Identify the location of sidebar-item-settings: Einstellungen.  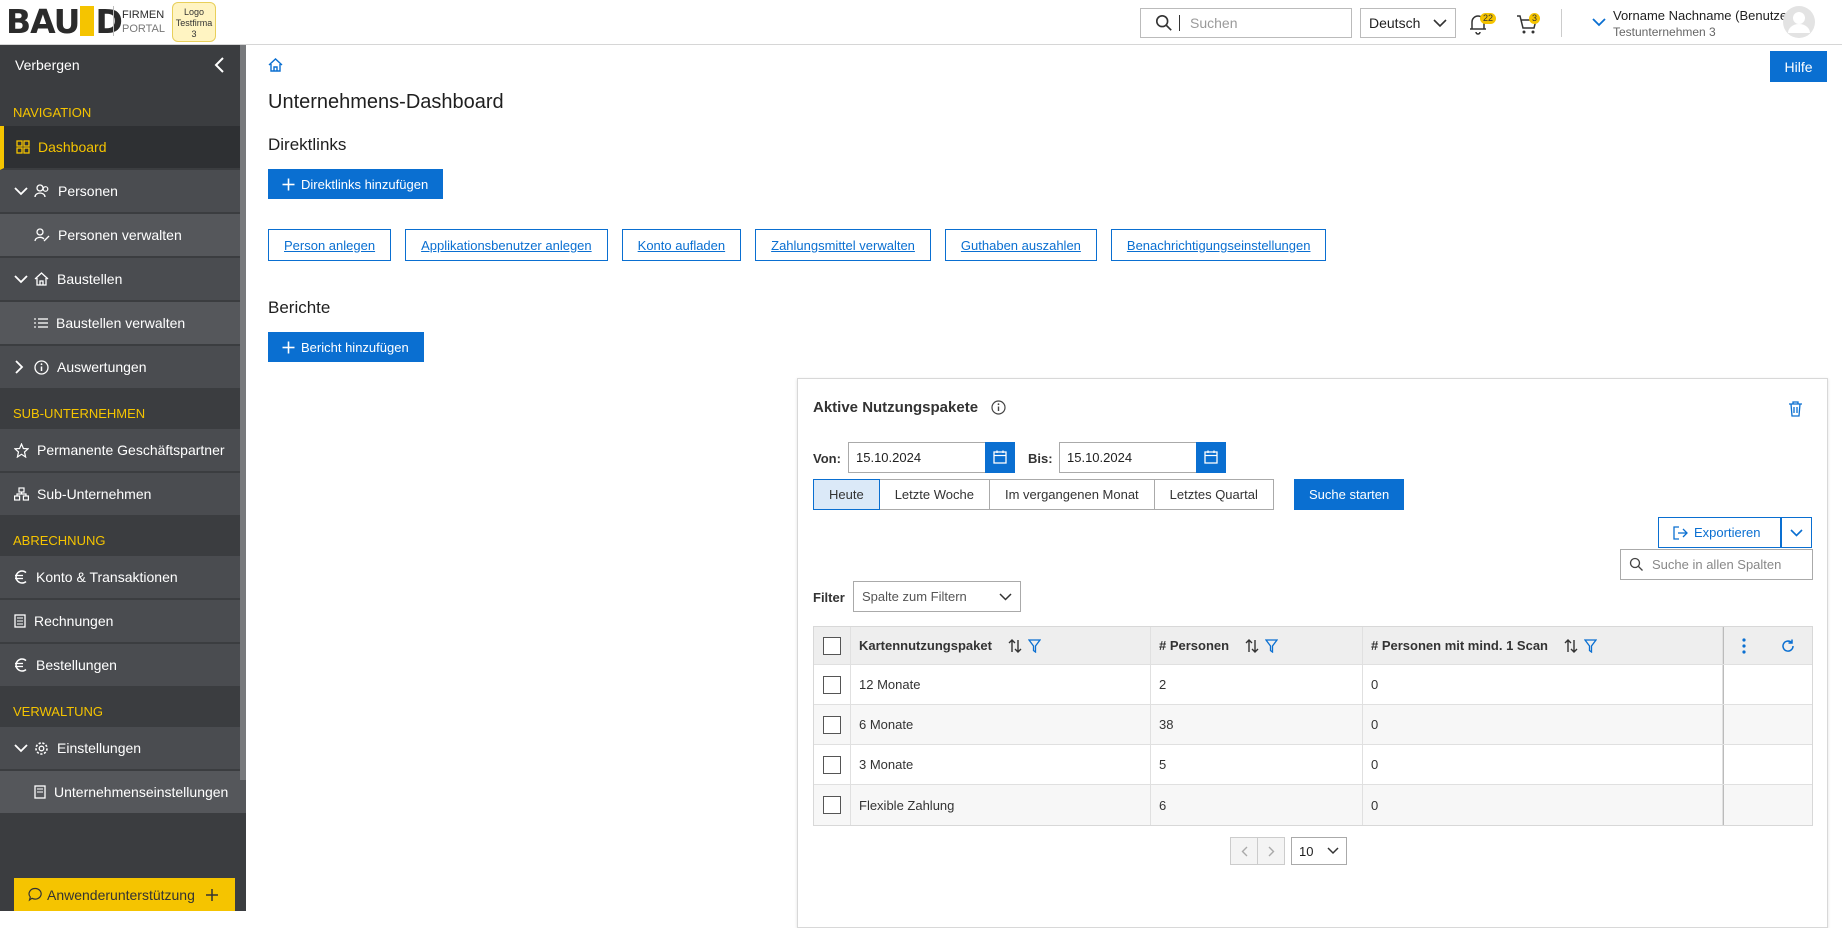
(123, 749).